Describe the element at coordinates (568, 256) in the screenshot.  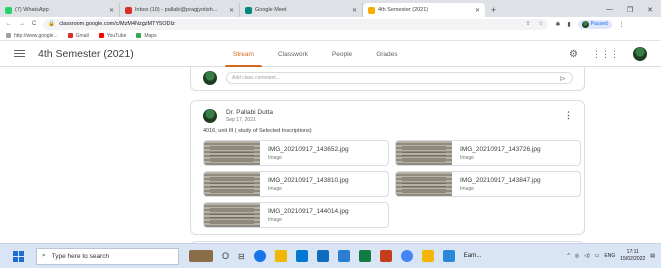
I see `show-hidden-icon: ^` at that location.